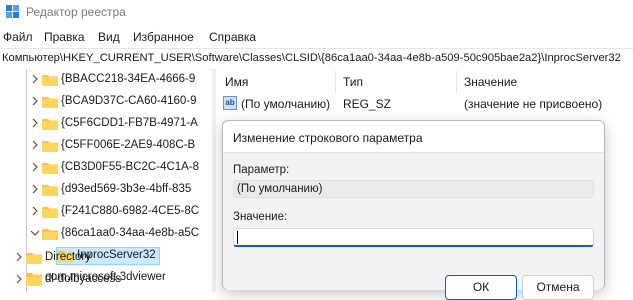 This screenshot has height=300, width=633. I want to click on ok-button: ОК, so click(481, 287).